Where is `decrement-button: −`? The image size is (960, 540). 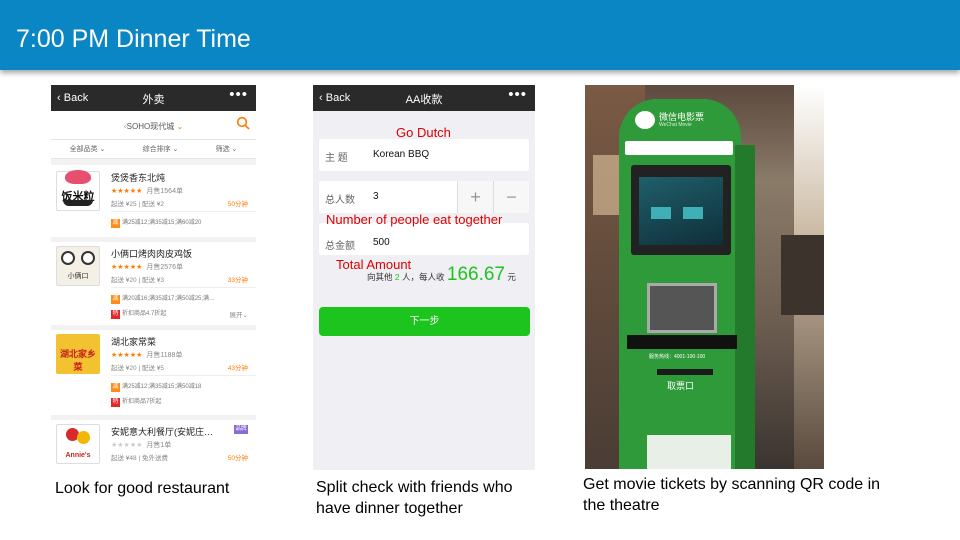 decrement-button: − is located at coordinates (511, 197).